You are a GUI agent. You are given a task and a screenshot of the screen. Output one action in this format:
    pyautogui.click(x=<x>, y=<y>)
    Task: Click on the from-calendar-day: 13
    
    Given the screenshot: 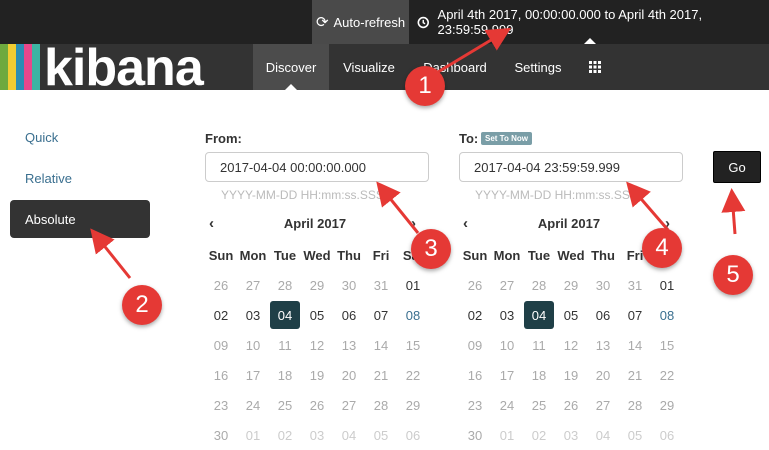 What is the action you would take?
    pyautogui.click(x=349, y=345)
    